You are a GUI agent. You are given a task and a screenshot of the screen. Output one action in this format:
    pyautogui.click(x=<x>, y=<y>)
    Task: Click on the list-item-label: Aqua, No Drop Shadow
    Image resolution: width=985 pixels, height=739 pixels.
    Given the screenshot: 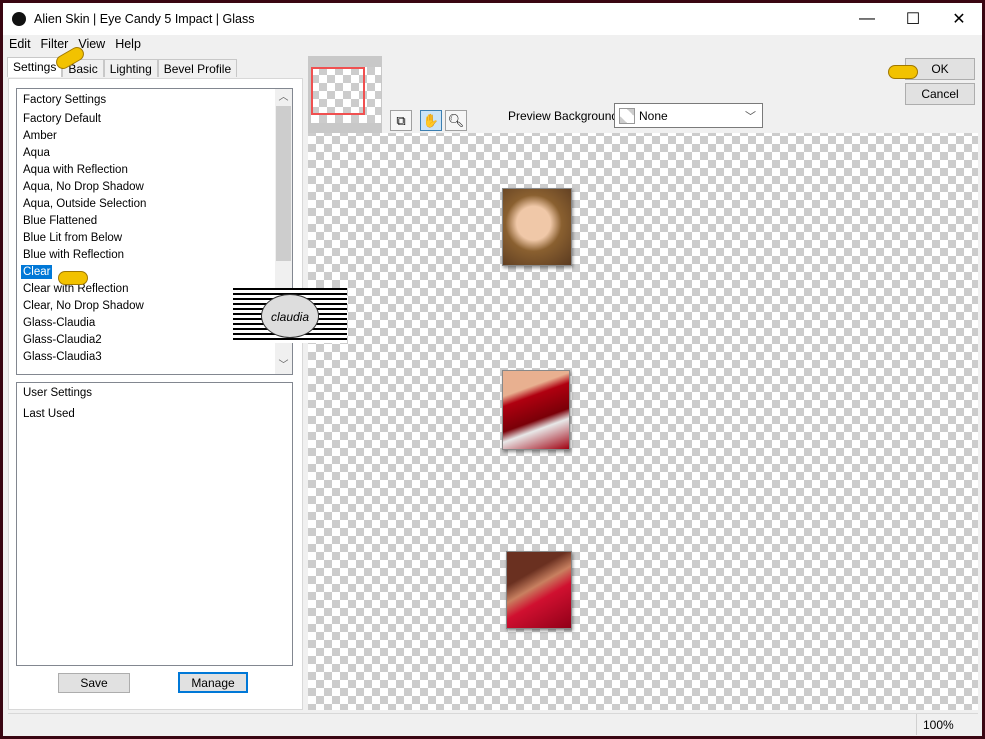 What is the action you would take?
    pyautogui.click(x=83, y=187)
    